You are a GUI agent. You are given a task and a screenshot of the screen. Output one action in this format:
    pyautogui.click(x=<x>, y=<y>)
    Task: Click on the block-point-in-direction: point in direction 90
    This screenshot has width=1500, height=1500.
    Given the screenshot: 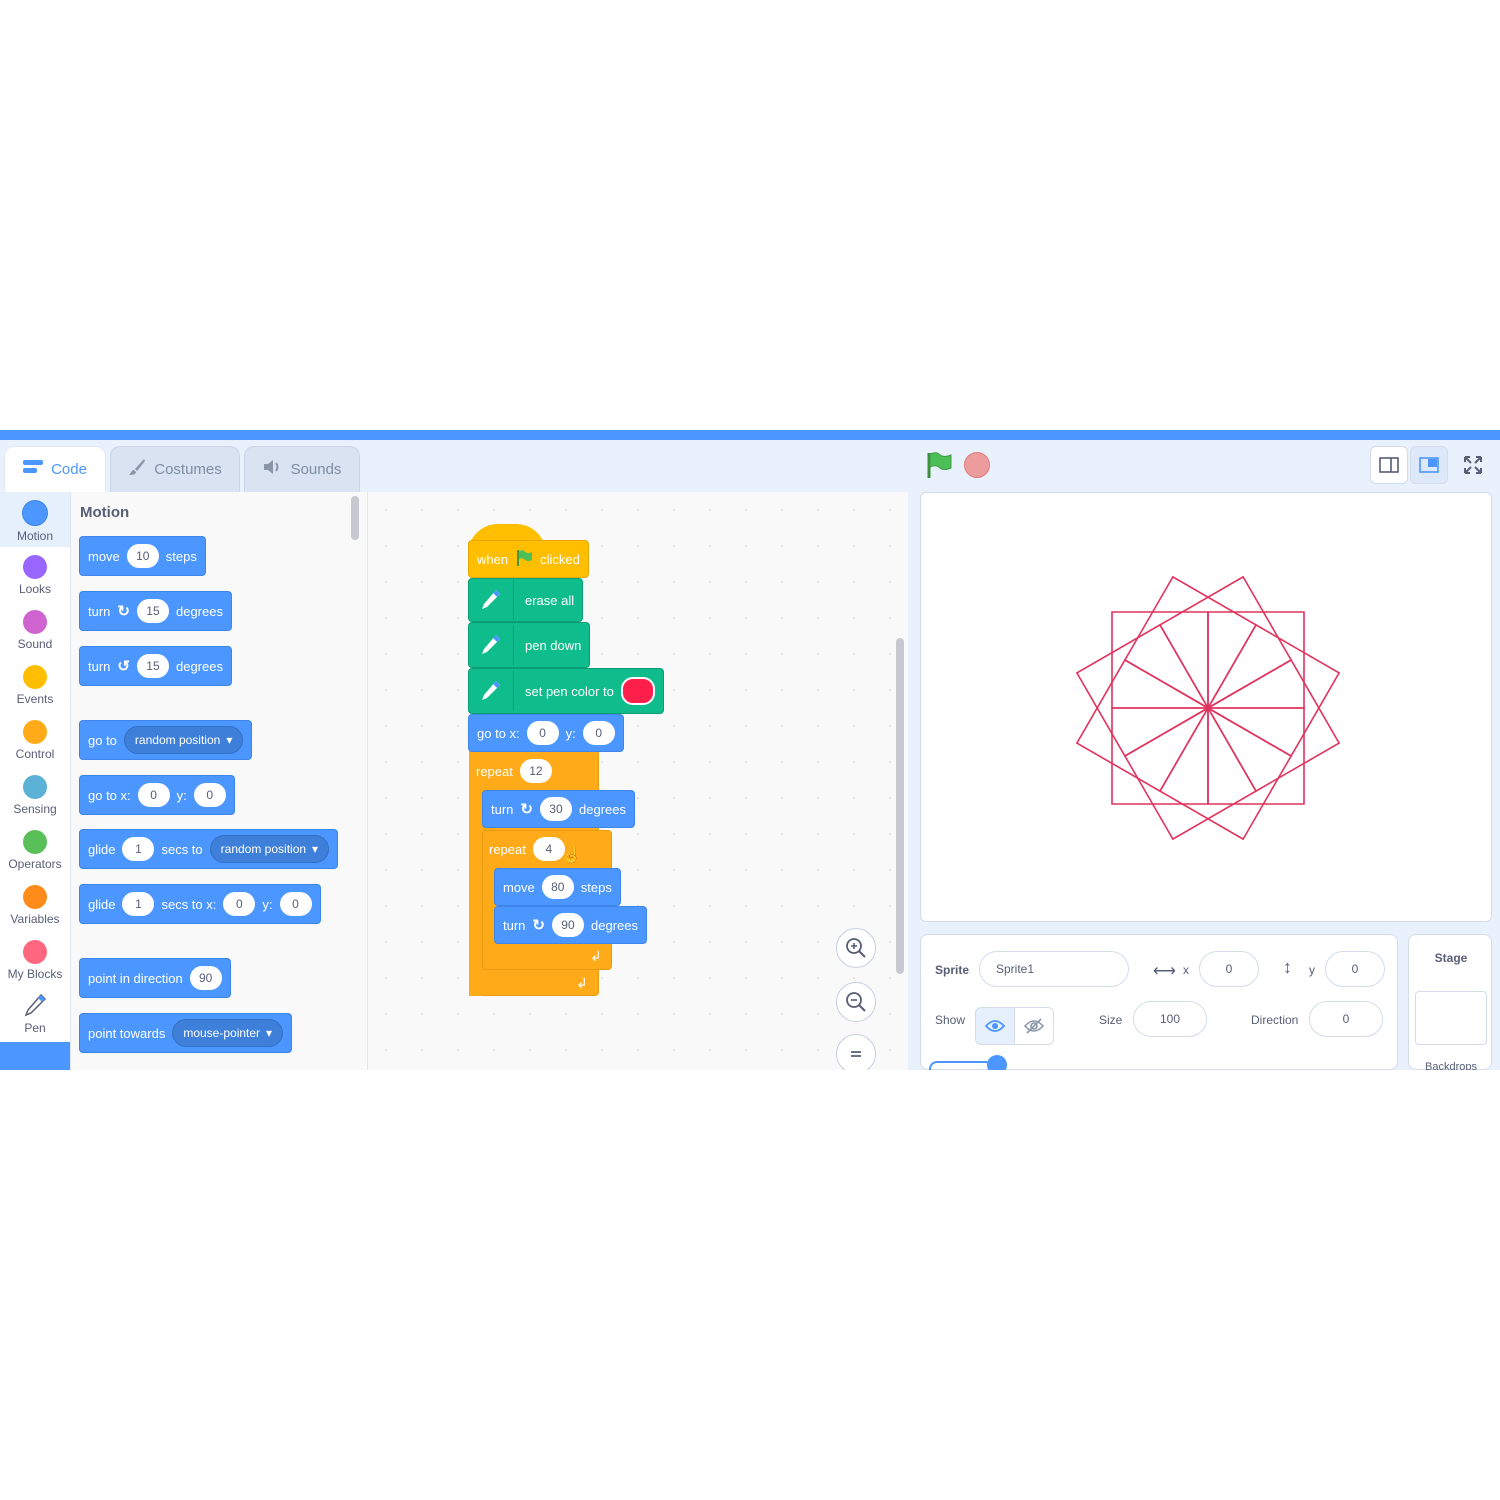 What is the action you would take?
    pyautogui.click(x=155, y=978)
    